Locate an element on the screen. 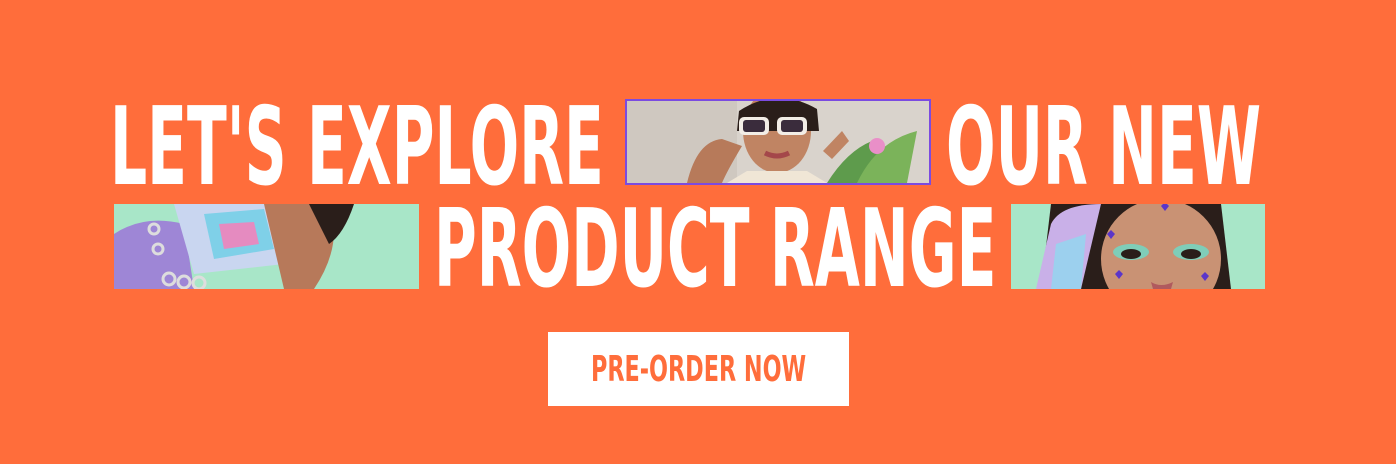 The image size is (1396, 464). headline-our-new: OUR NEW is located at coordinates (1104, 147).